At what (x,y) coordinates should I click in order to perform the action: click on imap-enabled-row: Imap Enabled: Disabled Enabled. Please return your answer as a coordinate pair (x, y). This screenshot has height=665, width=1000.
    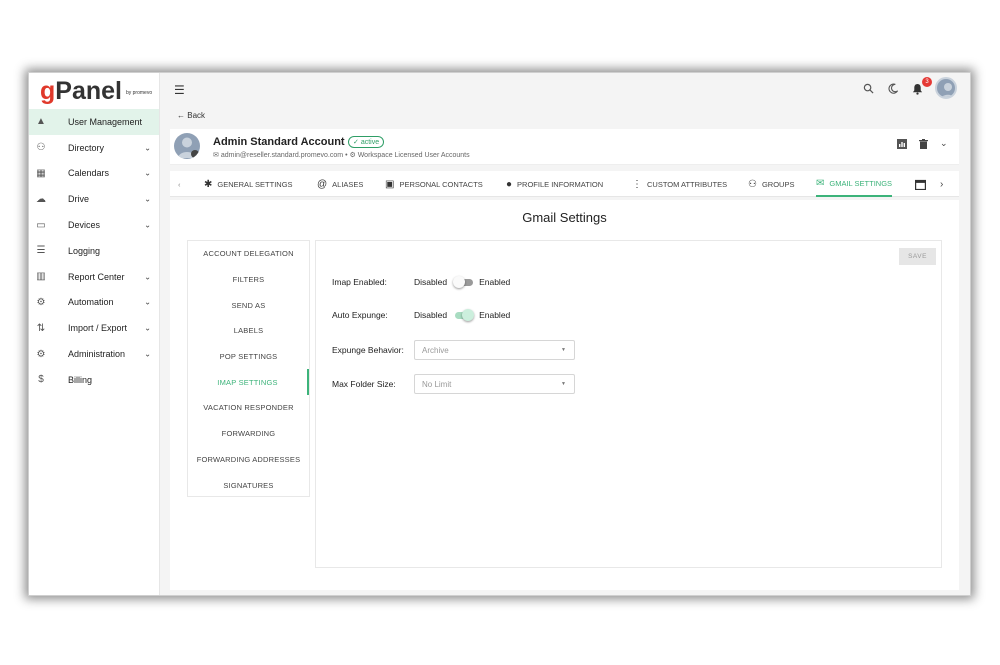
    Looking at the image, I should click on (421, 282).